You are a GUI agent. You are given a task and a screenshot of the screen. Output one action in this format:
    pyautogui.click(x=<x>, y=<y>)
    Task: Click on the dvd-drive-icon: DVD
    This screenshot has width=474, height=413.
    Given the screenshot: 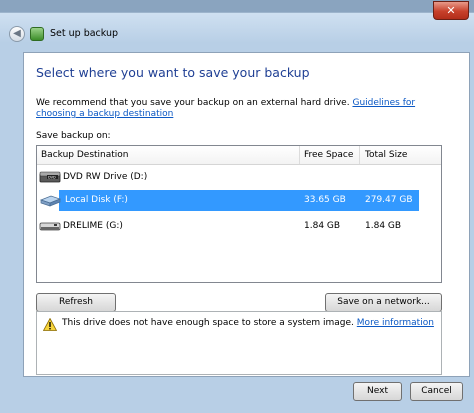 What is the action you would take?
    pyautogui.click(x=50, y=177)
    